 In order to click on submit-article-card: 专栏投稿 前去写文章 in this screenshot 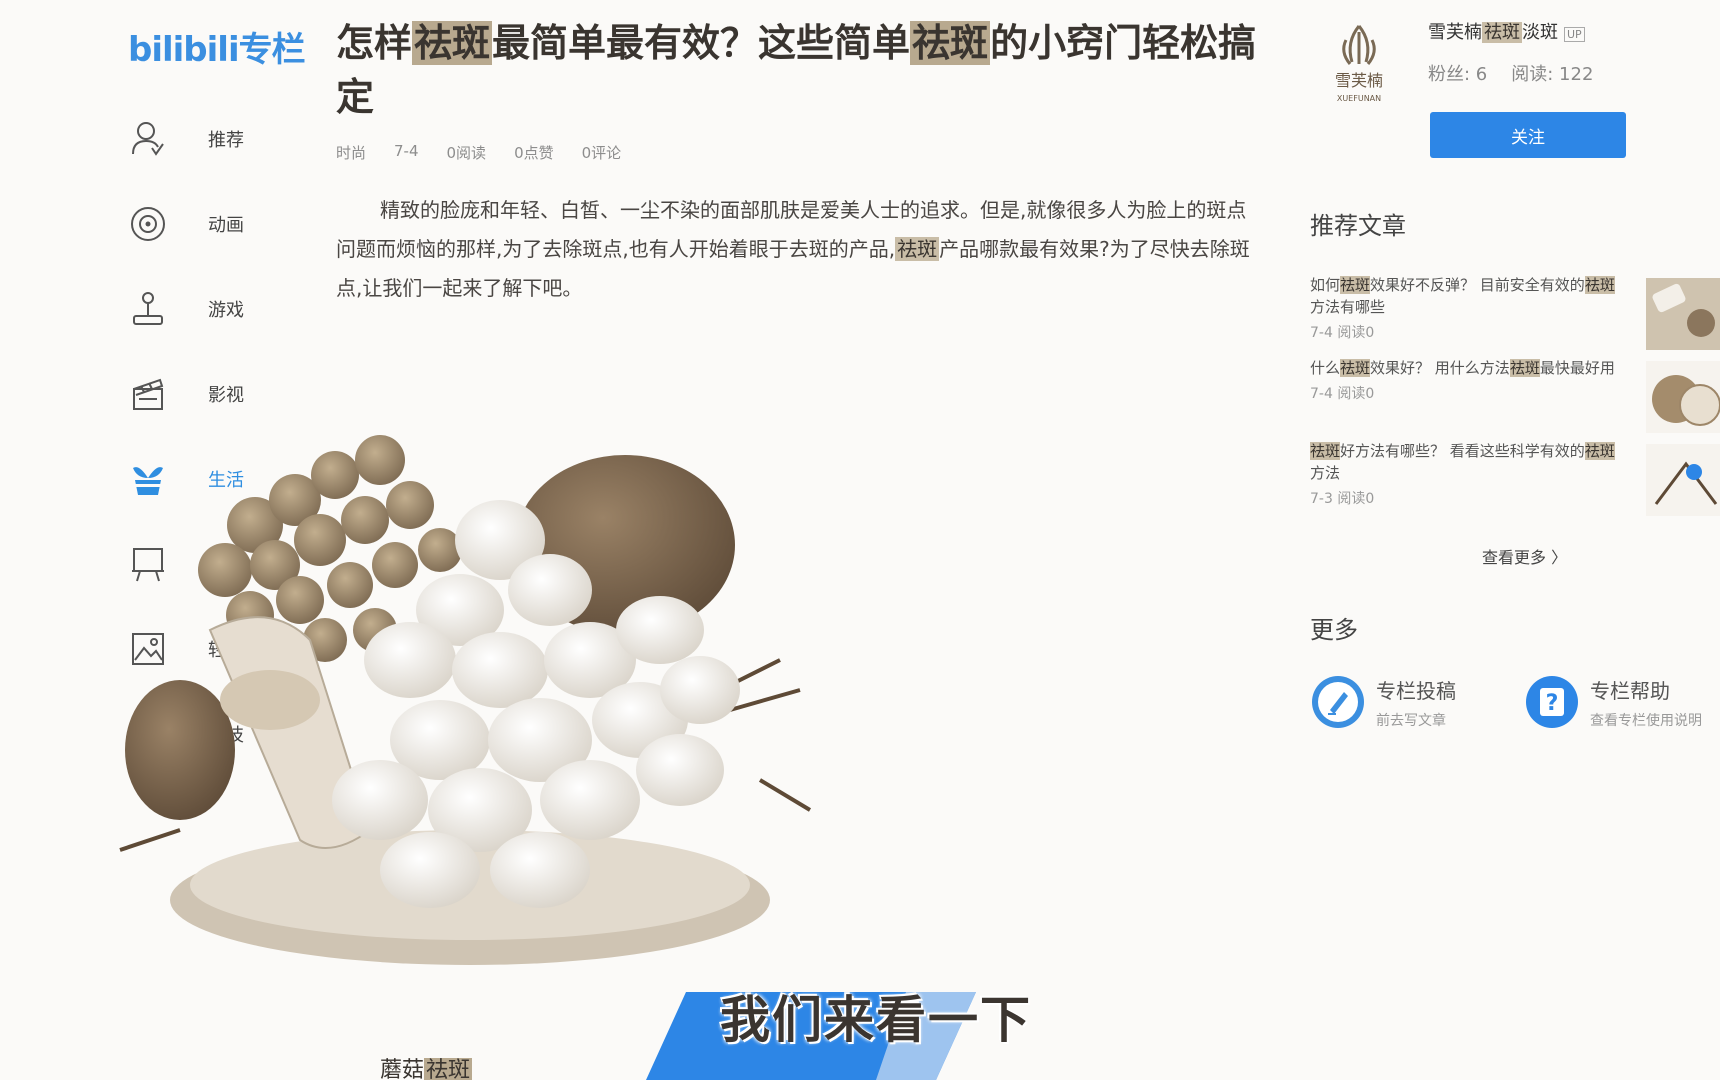, I will do `click(1383, 702)`.